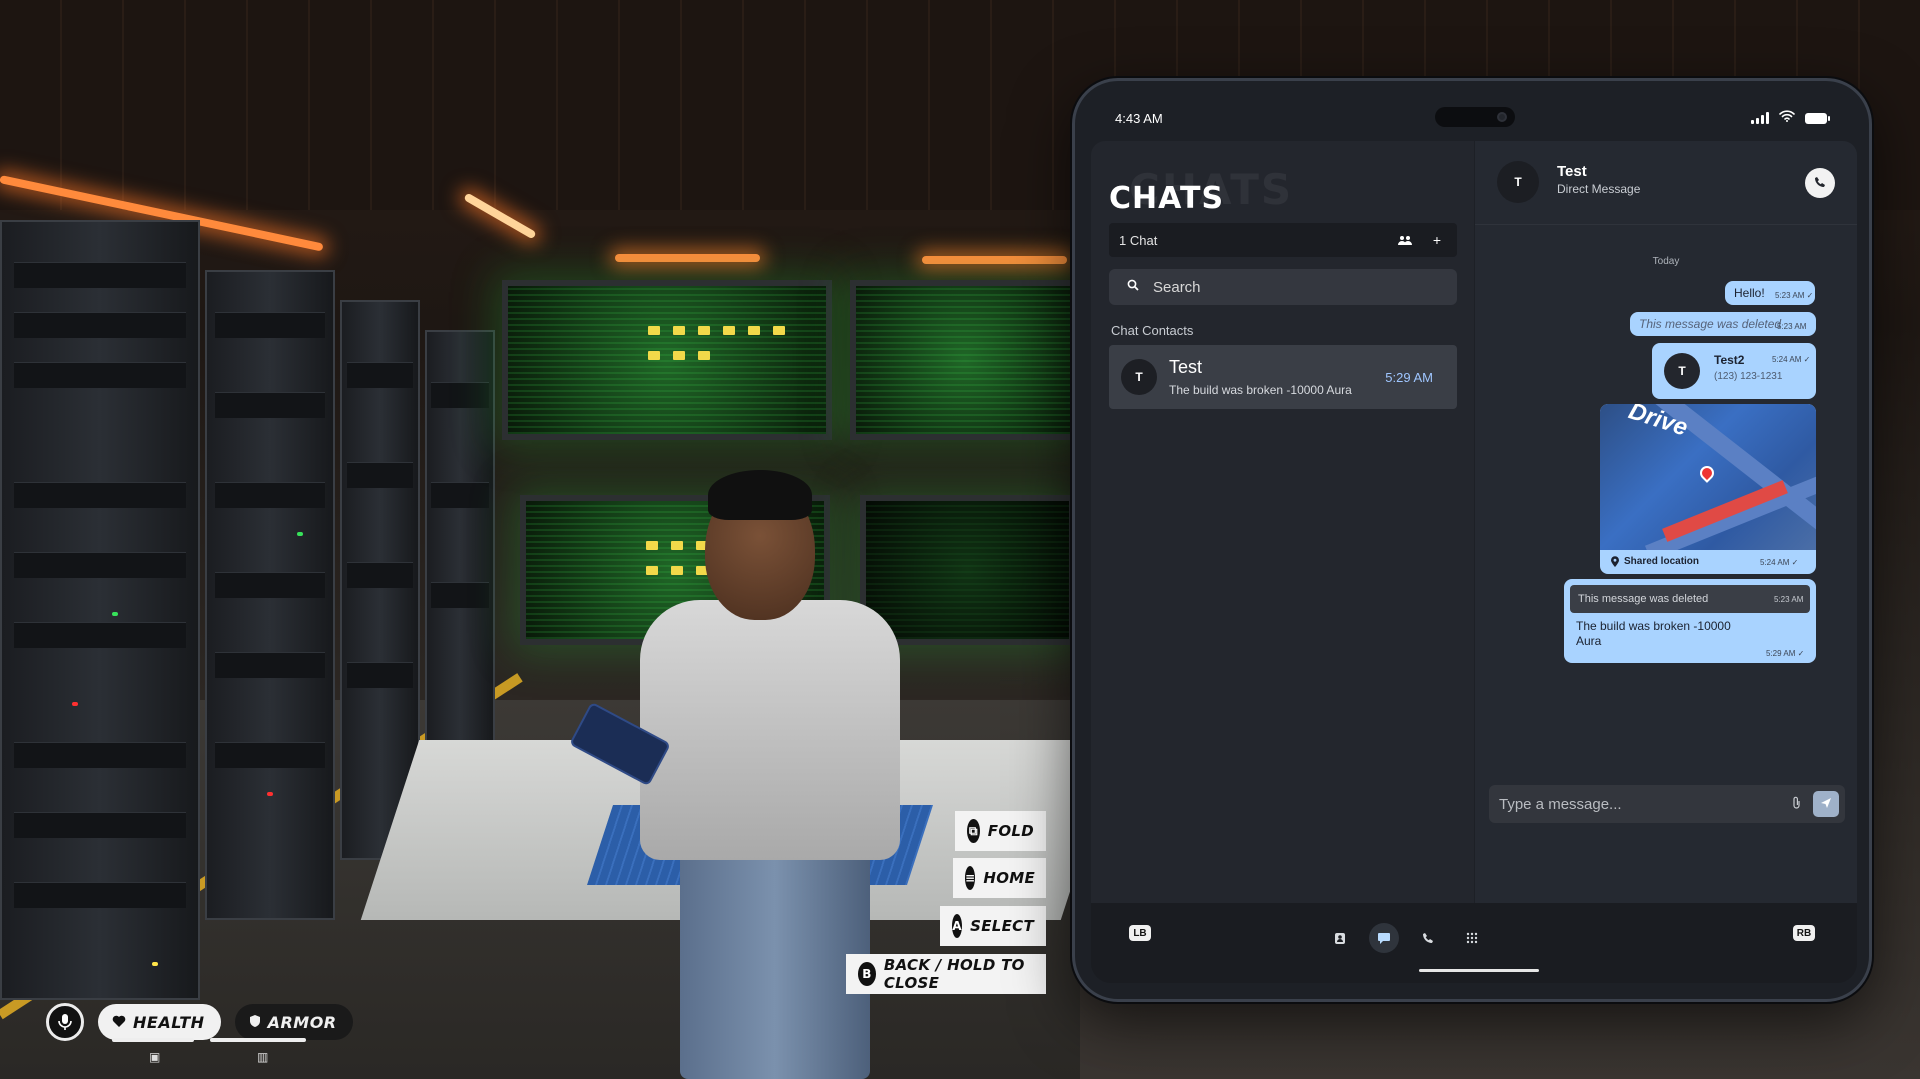 The height and width of the screenshot is (1079, 1920). Describe the element at coordinates (957, 926) in the screenshot. I see `a-key-icon: A` at that location.